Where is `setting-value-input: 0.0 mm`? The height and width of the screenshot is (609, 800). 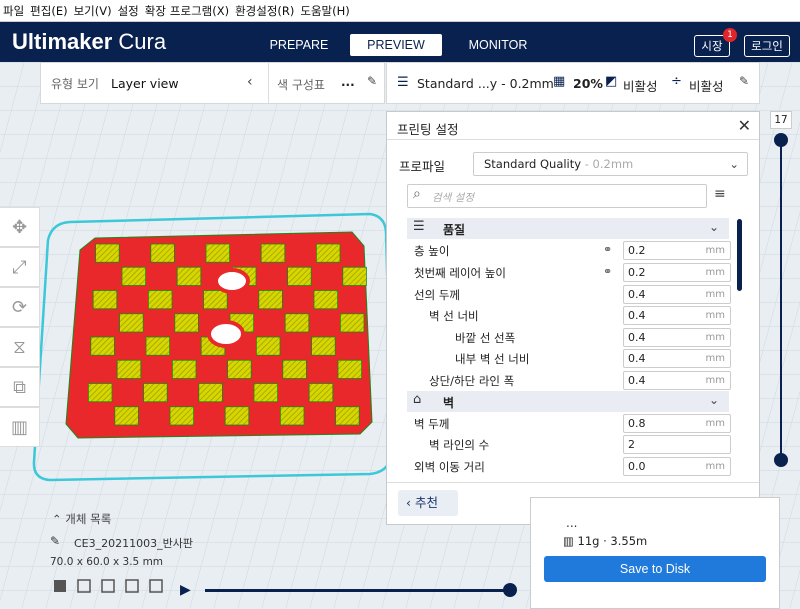 setting-value-input: 0.0 mm is located at coordinates (677, 466).